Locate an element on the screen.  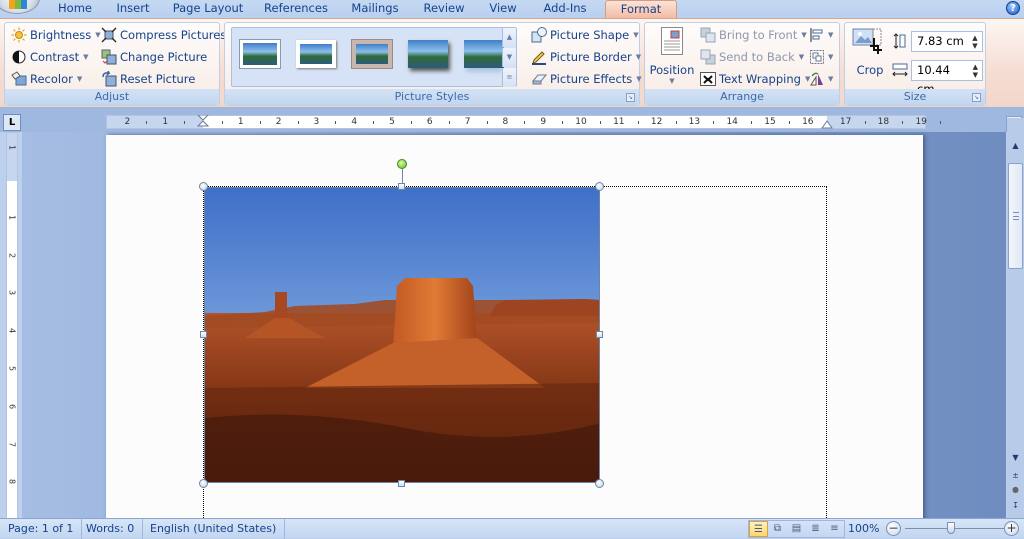
scrollbar-thumb is located at coordinates (1015, 216).